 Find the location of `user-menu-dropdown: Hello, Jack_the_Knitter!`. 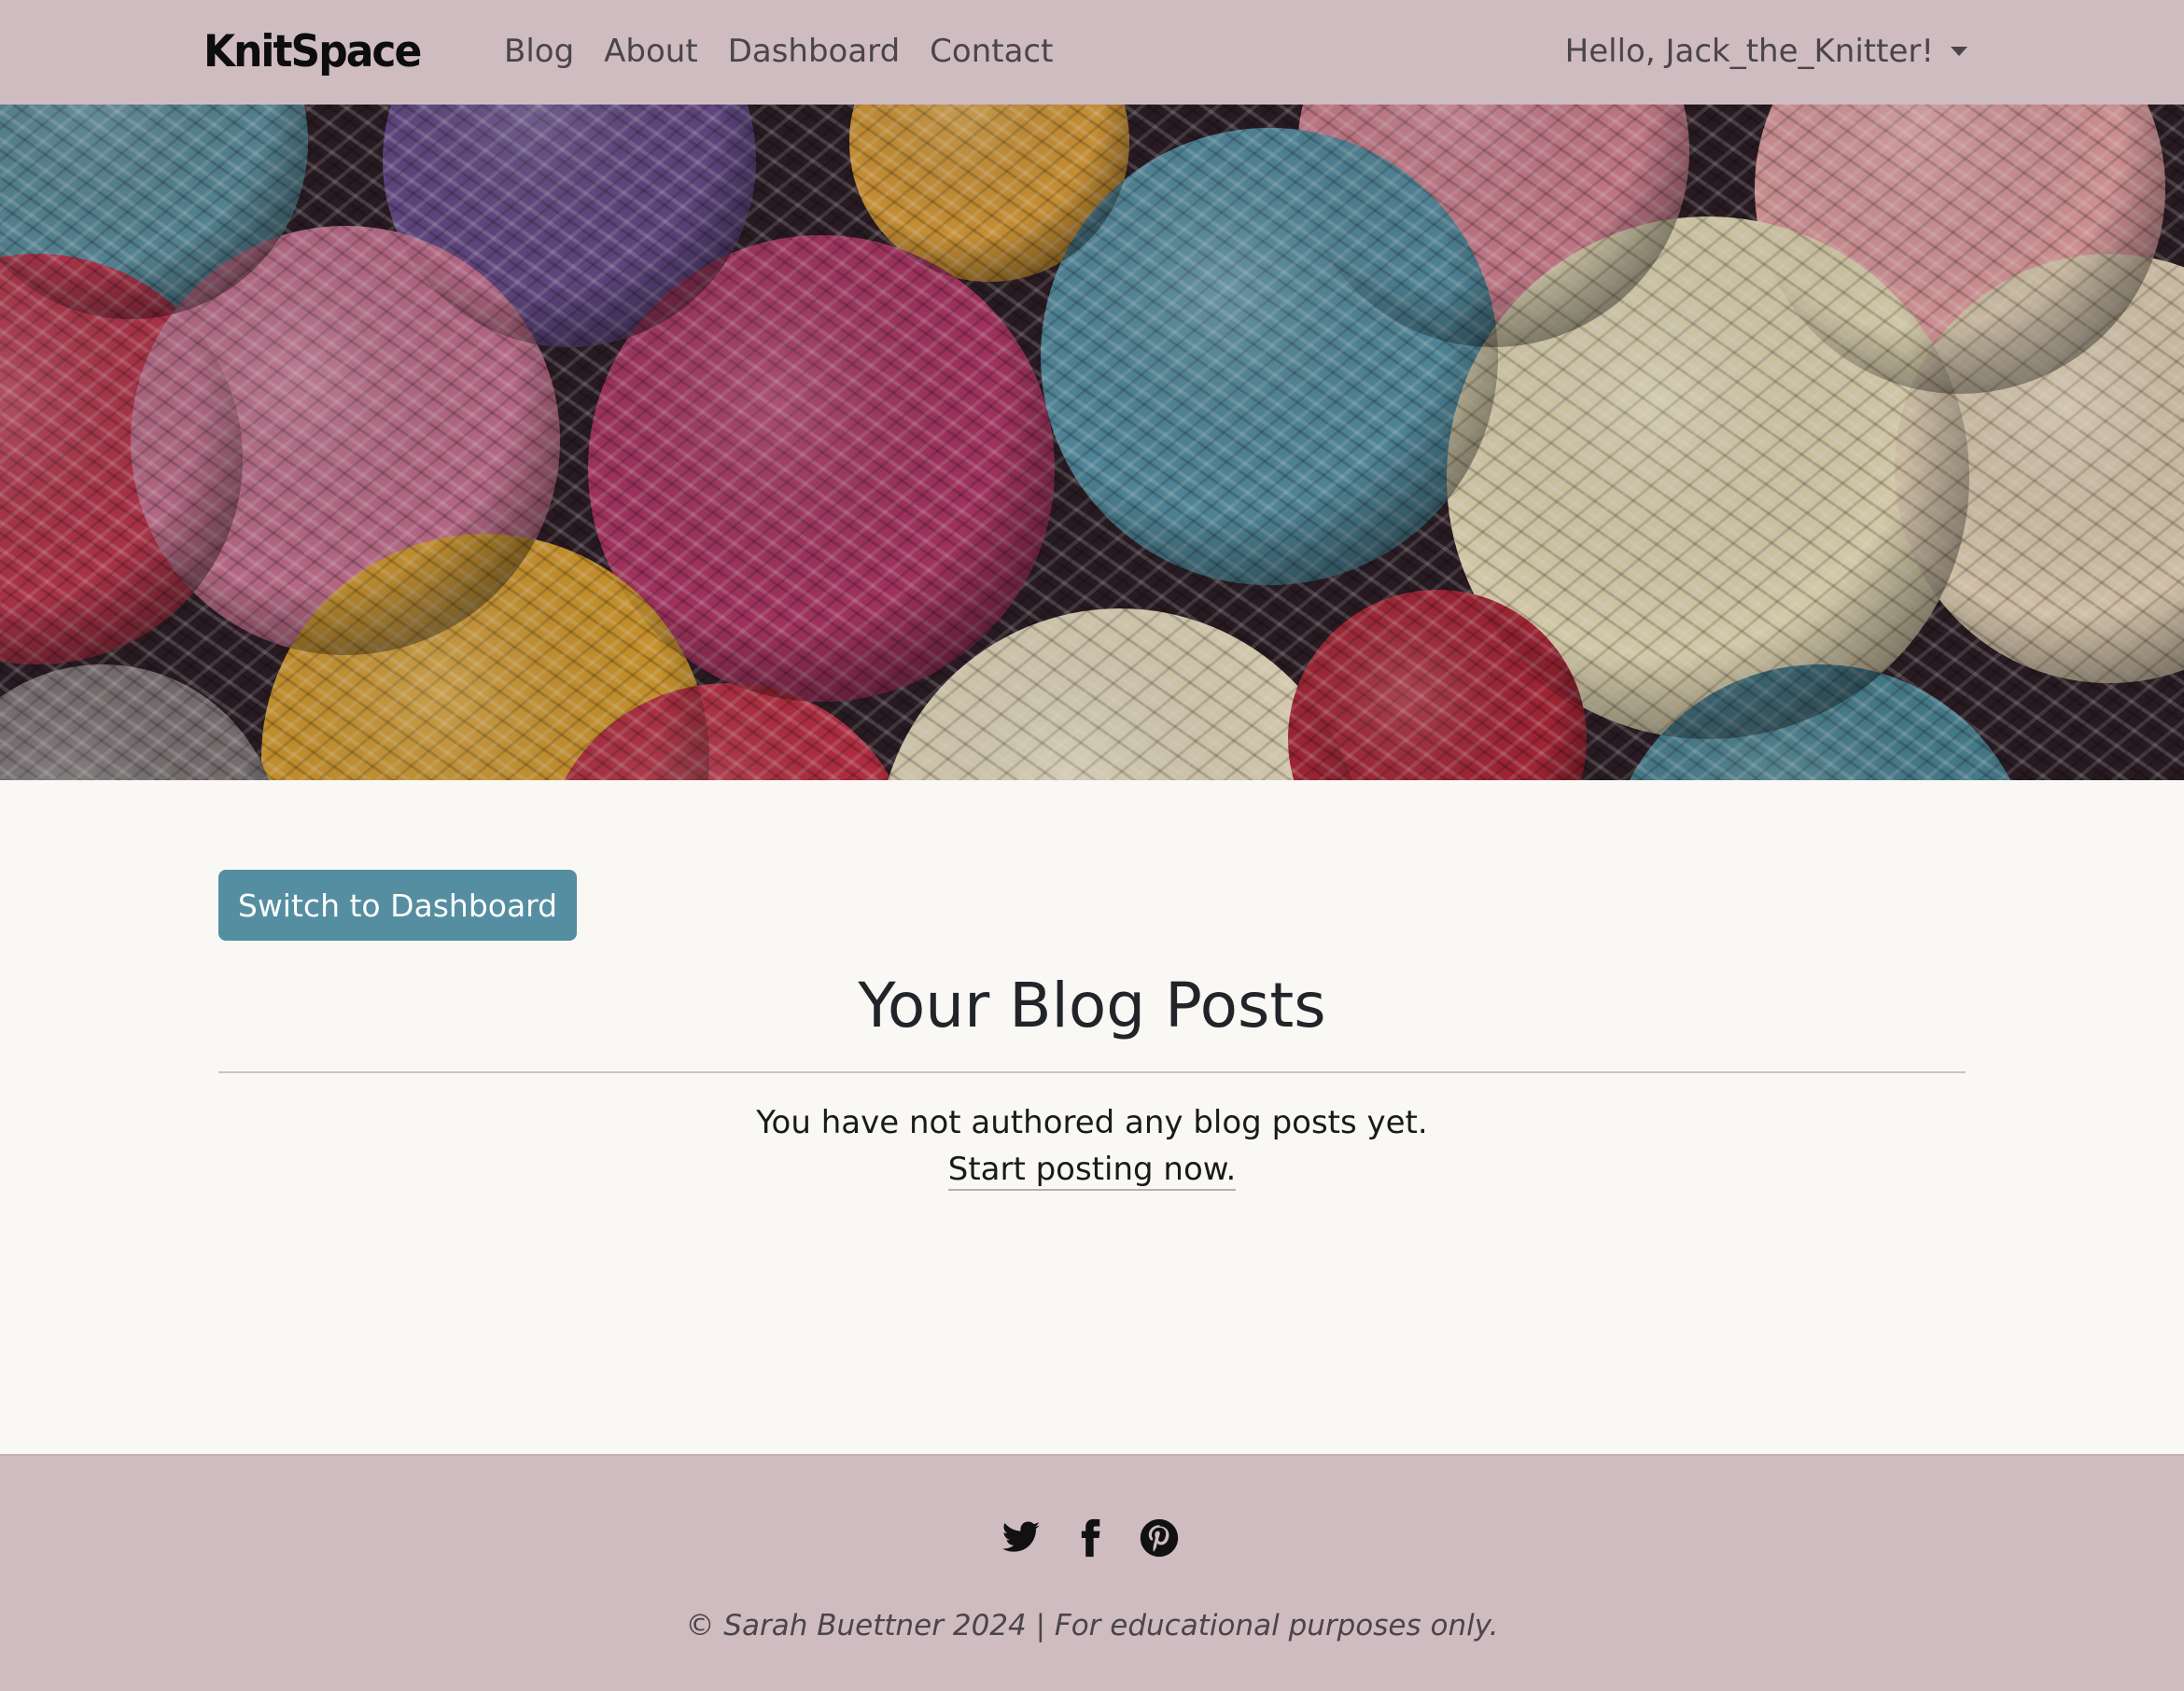

user-menu-dropdown: Hello, Jack_the_Knitter! is located at coordinates (1766, 52).